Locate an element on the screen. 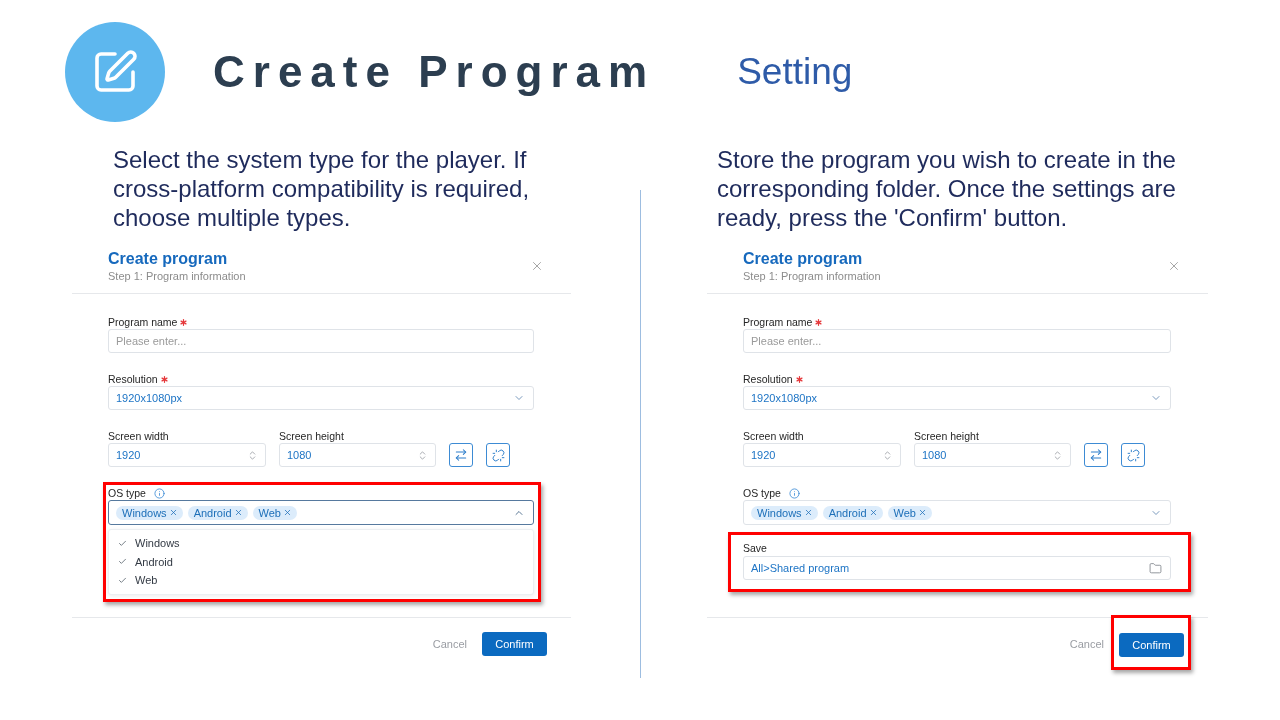 Image resolution: width=1280 pixels, height=720 pixels. folder-icon is located at coordinates (1155, 568).